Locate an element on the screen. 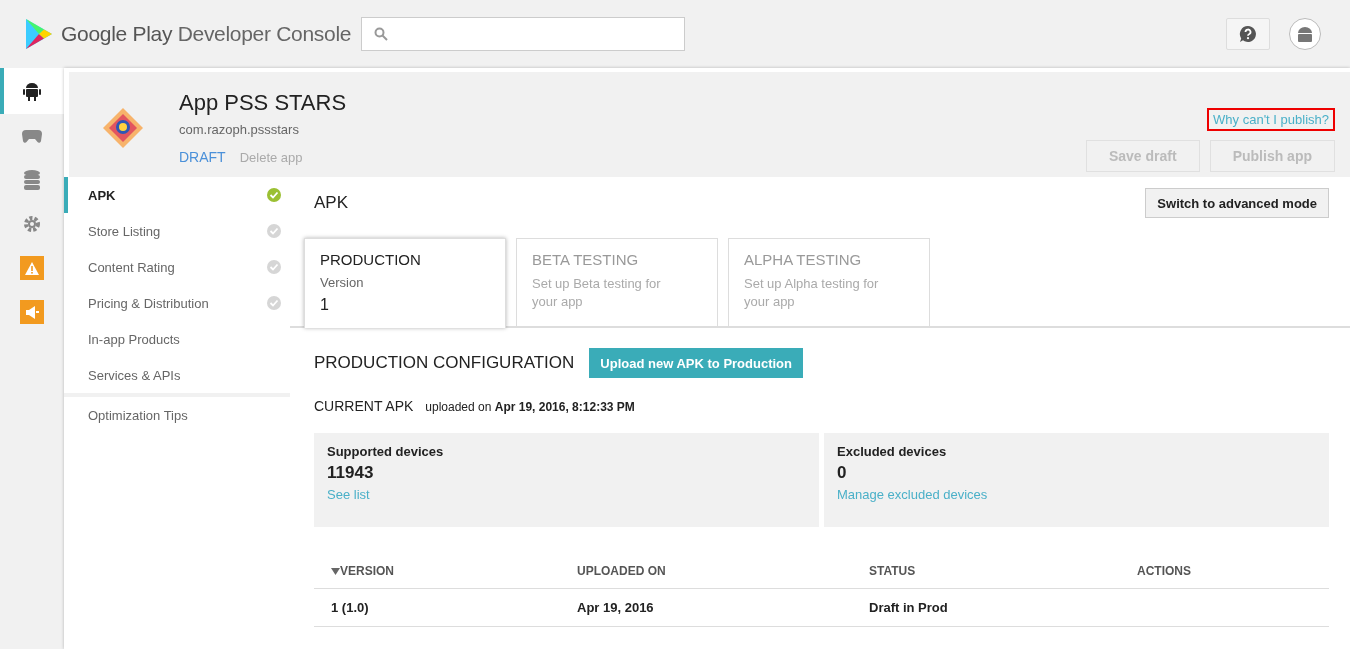  nav-item: Optimization Tips is located at coordinates (177, 415).